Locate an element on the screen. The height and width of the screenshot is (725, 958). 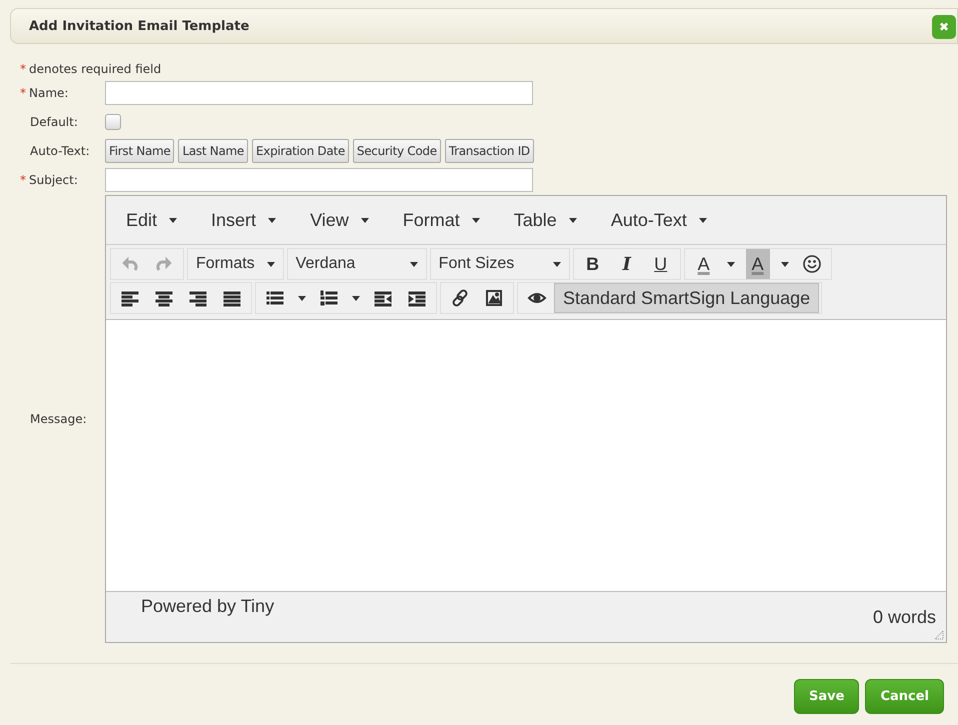
smiley-icon is located at coordinates (812, 264).